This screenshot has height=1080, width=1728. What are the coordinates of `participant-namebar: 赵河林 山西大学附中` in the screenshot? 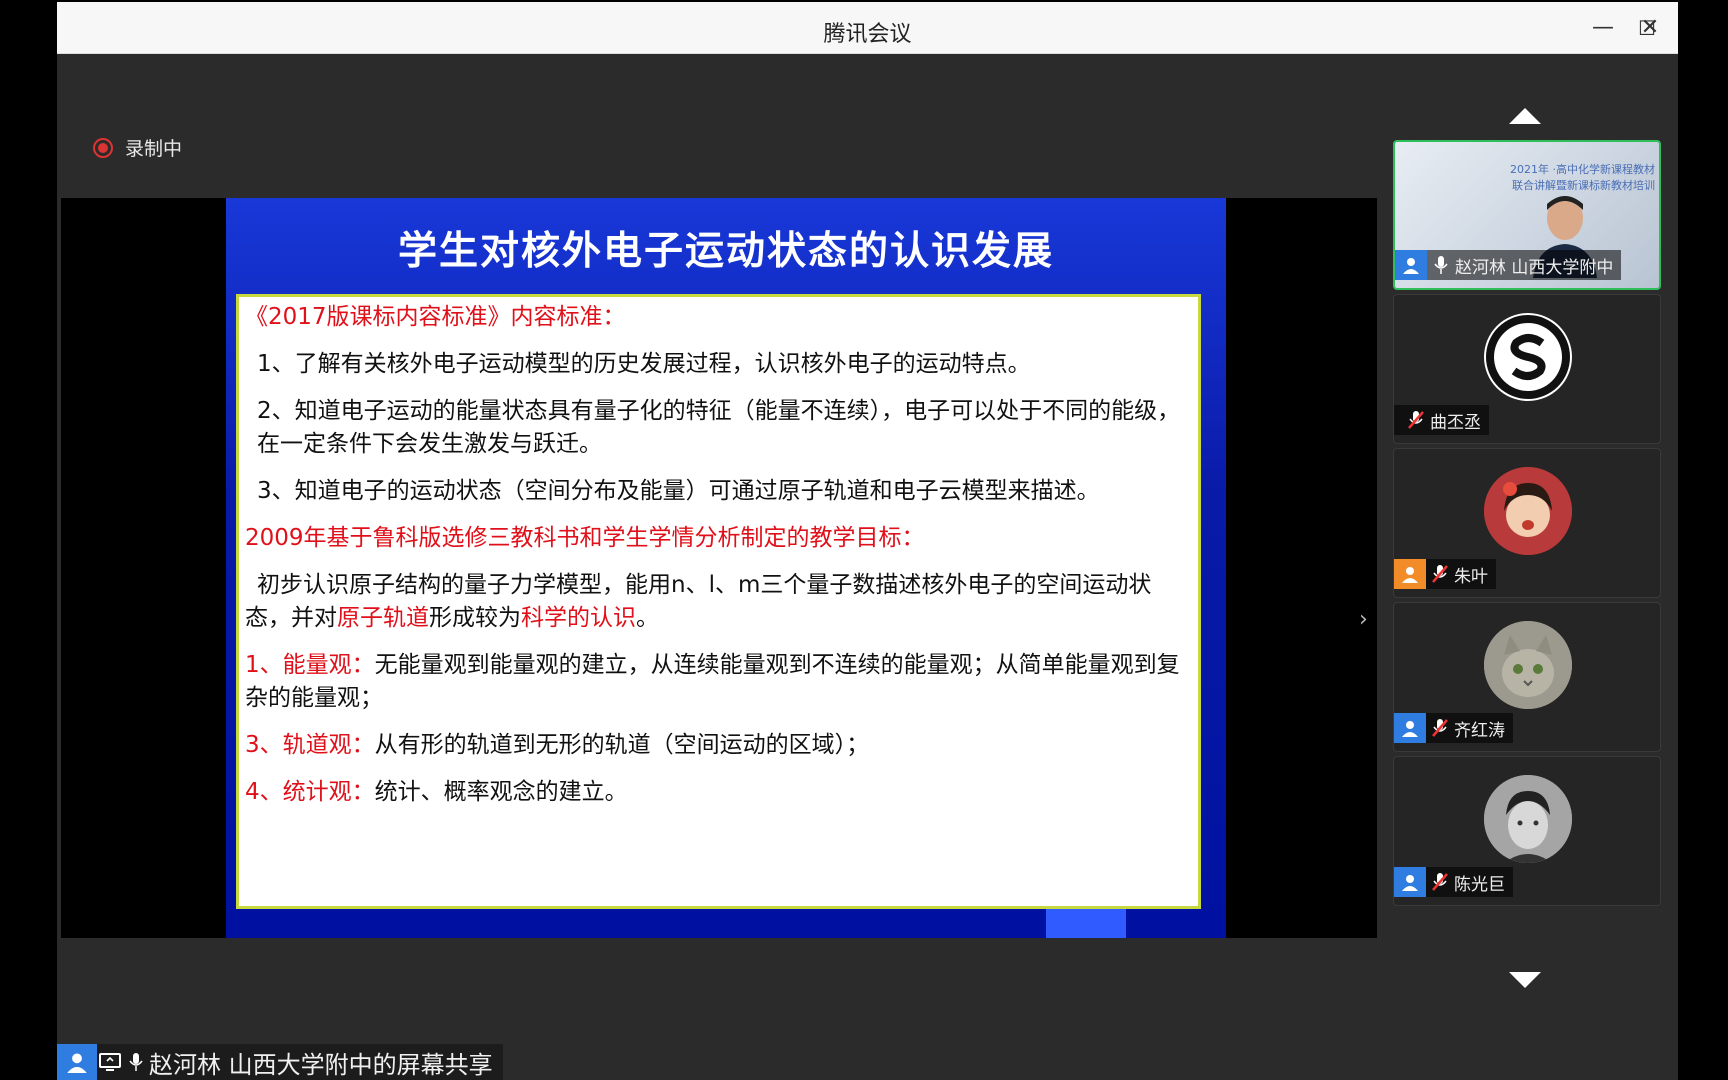 It's located at (1508, 265).